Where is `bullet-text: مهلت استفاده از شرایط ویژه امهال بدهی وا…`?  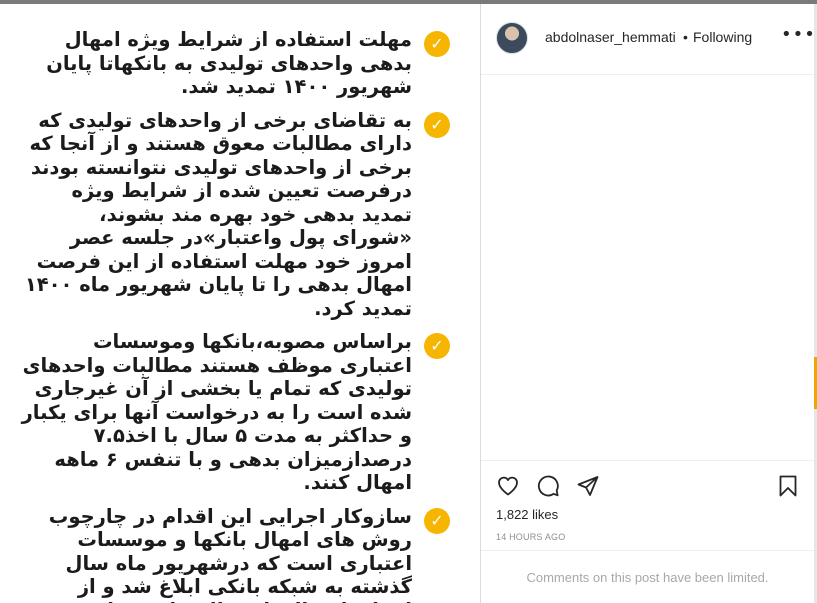 bullet-text: مهلت استفاده از شرایط ویژه امهال بدهی وا… is located at coordinates (229, 63).